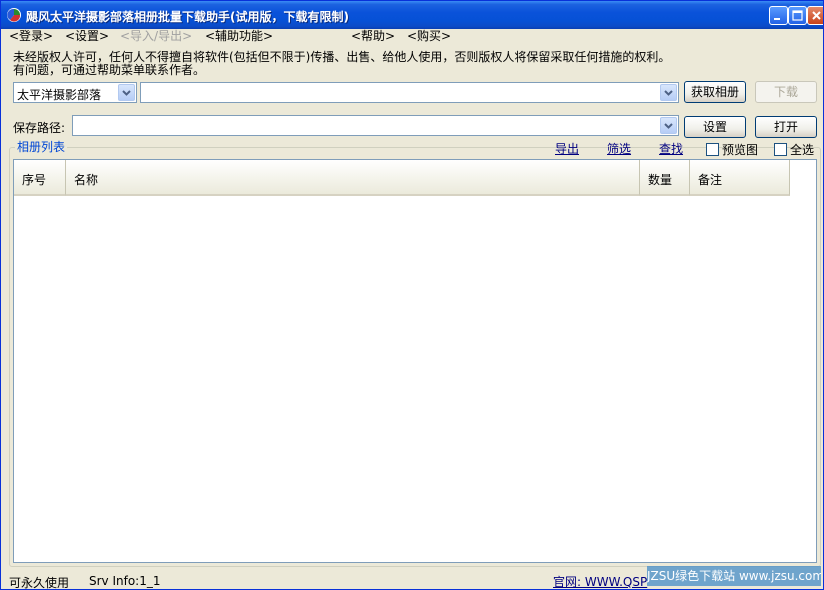 This screenshot has height=590, width=824. Describe the element at coordinates (802, 150) in the screenshot. I see `select-all-checkbox-label: 全选` at that location.